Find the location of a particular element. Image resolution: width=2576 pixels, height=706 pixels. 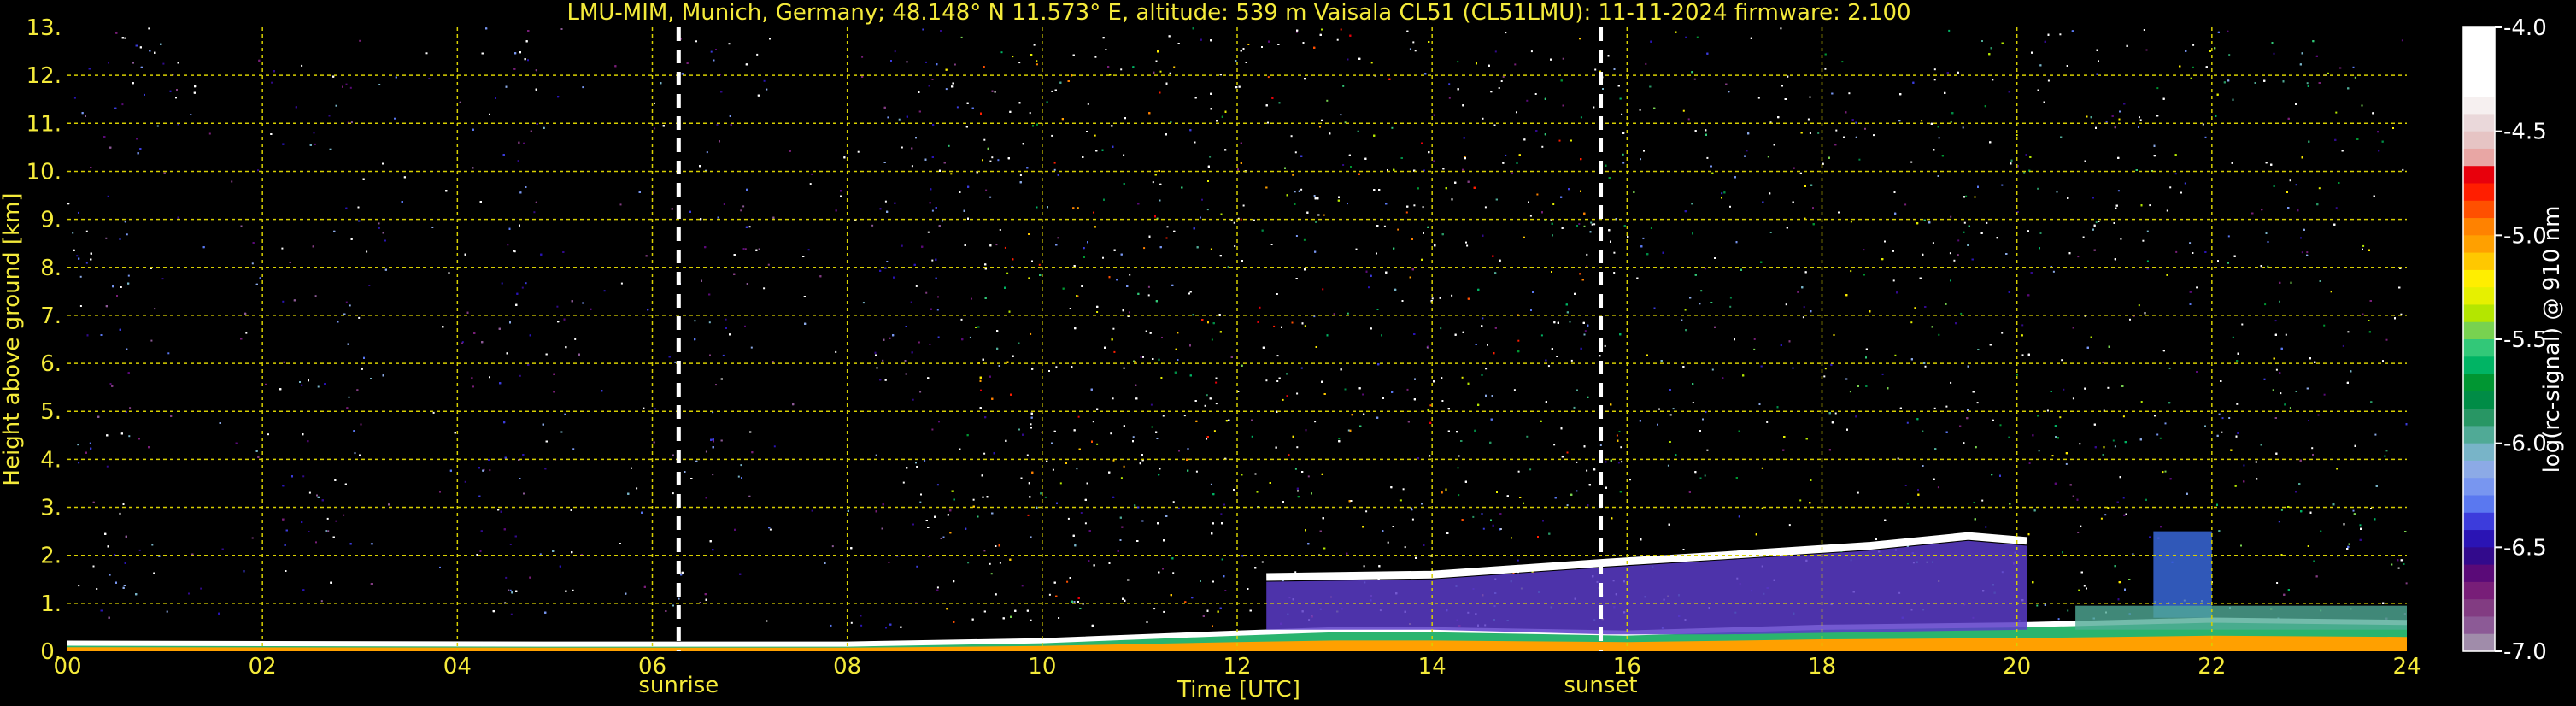

x-tick-label: 24 is located at coordinates (2406, 667).